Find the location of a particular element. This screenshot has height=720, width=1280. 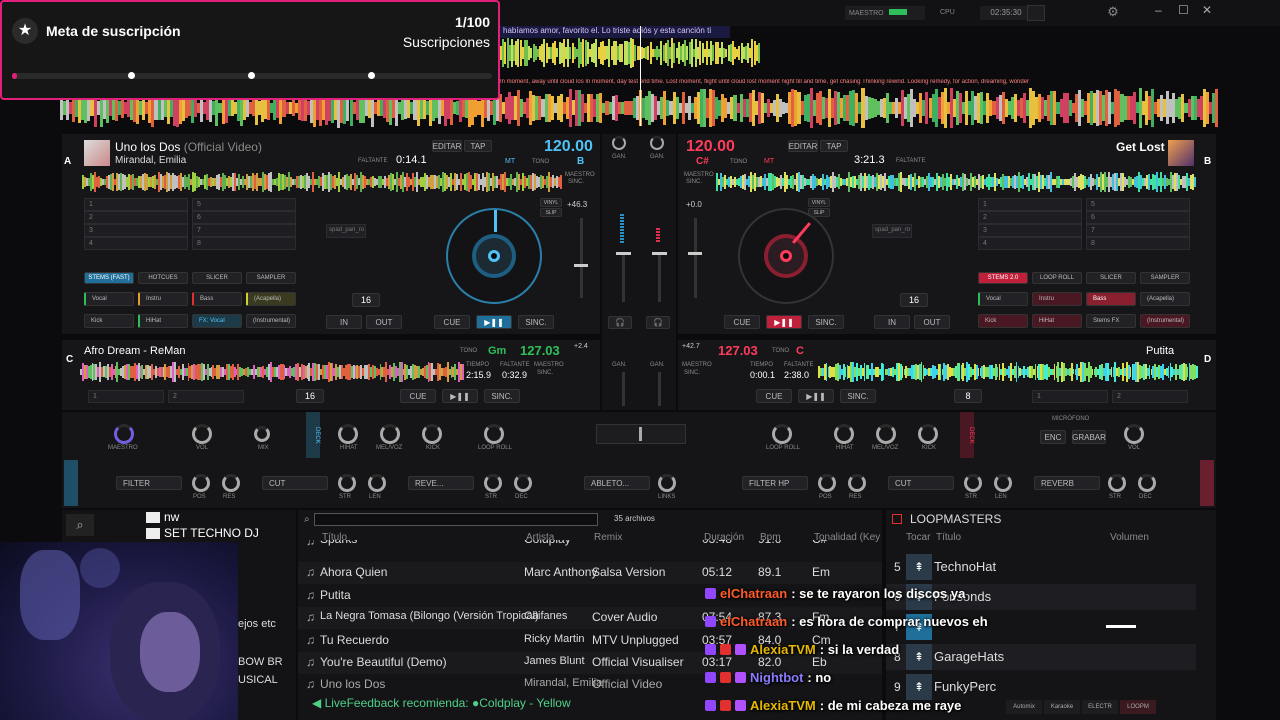

deck-d-hotcue-2: 2 is located at coordinates (1150, 396).